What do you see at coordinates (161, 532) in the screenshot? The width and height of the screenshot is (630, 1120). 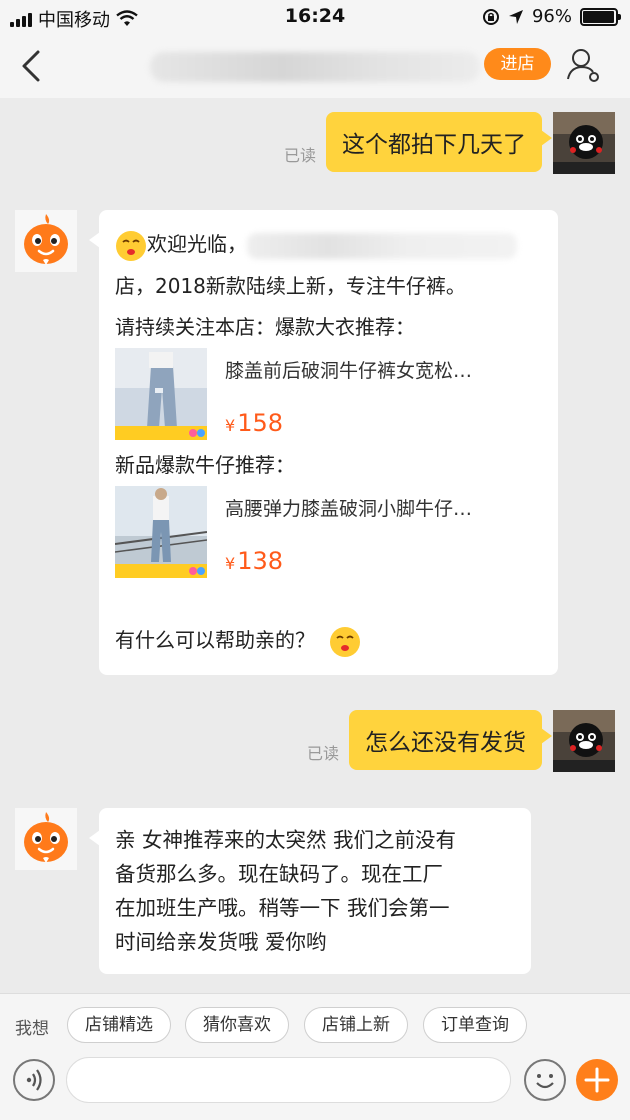 I see `product-2-image` at bounding box center [161, 532].